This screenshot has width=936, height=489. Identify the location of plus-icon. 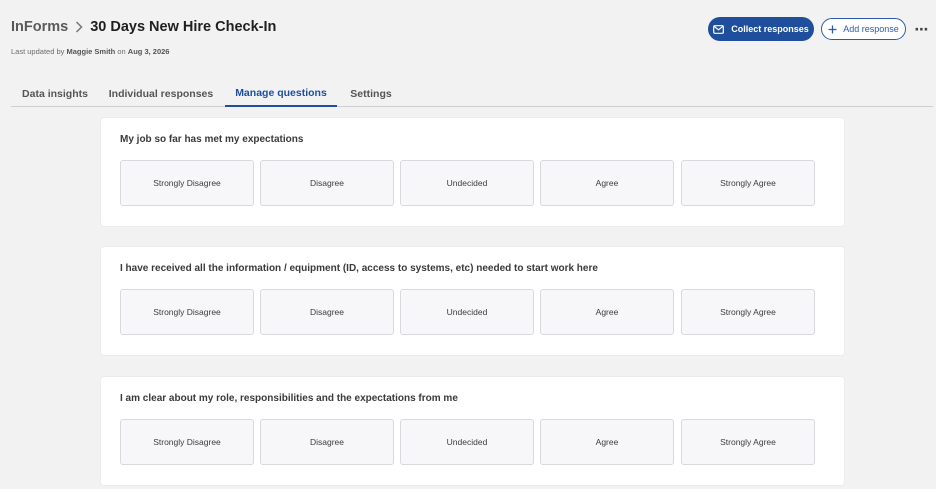
(832, 29).